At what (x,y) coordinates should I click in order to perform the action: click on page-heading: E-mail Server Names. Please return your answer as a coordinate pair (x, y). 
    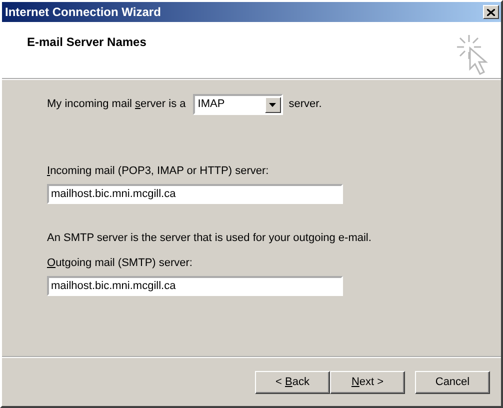
    Looking at the image, I should click on (86, 42).